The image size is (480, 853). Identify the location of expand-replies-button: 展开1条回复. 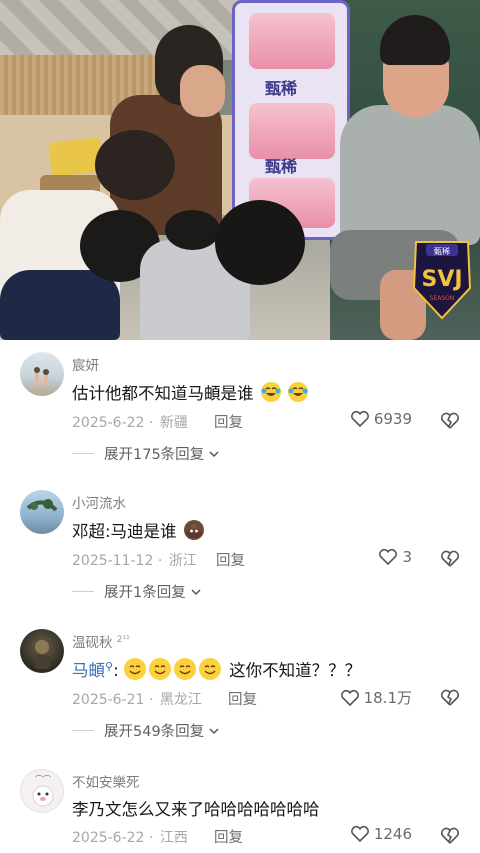
(137, 591).